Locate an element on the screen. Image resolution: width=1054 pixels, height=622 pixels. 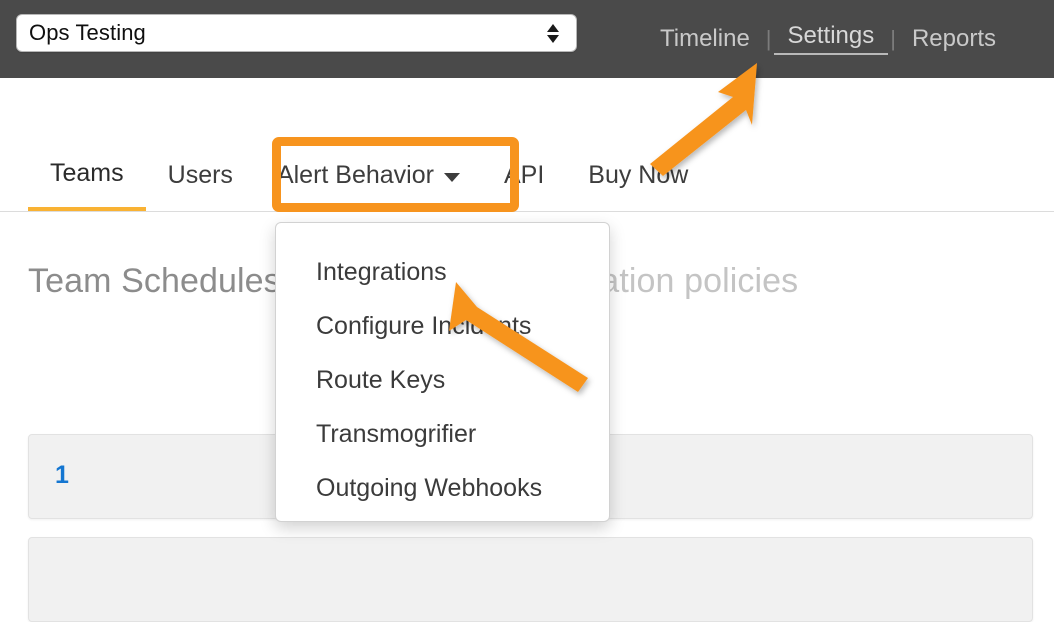
menu-item-integrations: Integrations is located at coordinates (442, 272).